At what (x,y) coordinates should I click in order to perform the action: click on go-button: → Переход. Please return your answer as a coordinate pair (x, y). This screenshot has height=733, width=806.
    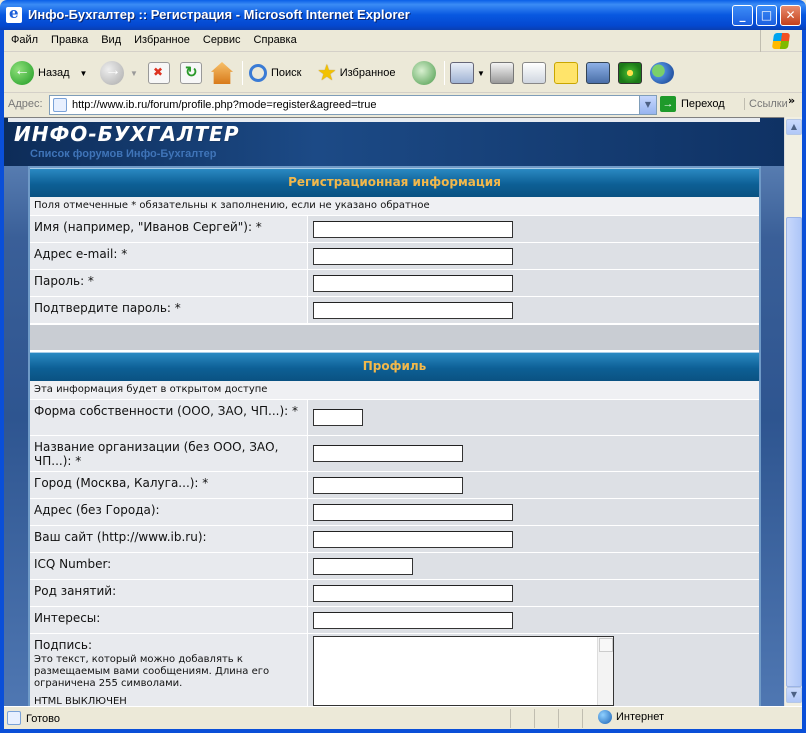
    Looking at the image, I should click on (692, 104).